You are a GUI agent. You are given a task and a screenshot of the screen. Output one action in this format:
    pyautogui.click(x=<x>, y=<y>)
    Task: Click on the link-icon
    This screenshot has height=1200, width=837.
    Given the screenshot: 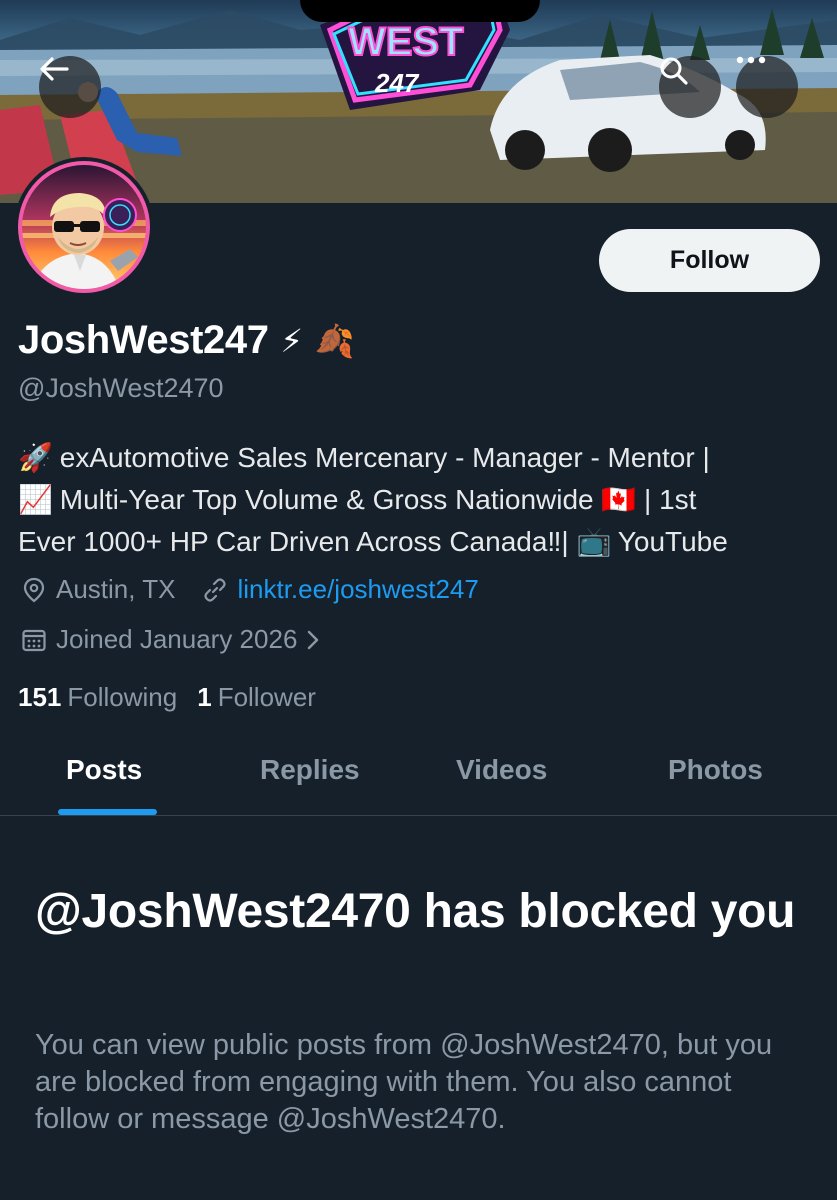 What is the action you would take?
    pyautogui.click(x=215, y=589)
    